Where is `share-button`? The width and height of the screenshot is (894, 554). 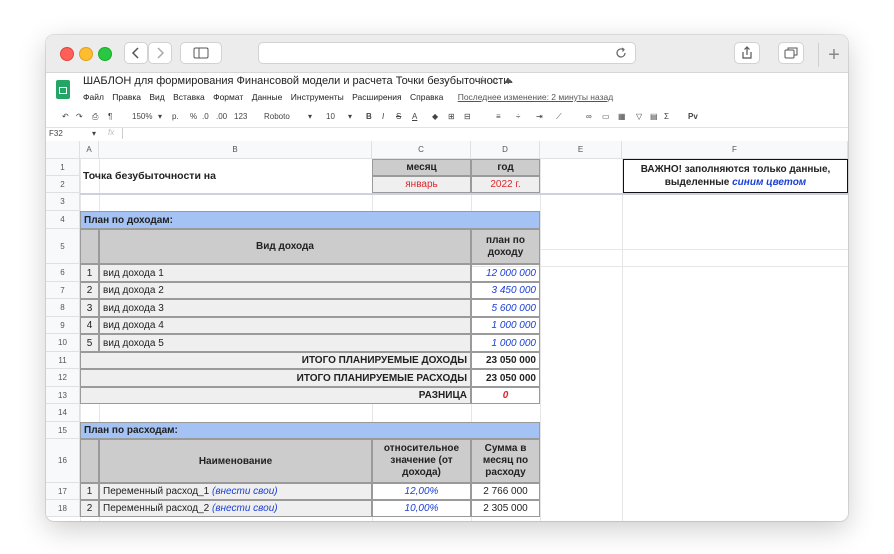
share-button is located at coordinates (747, 53).